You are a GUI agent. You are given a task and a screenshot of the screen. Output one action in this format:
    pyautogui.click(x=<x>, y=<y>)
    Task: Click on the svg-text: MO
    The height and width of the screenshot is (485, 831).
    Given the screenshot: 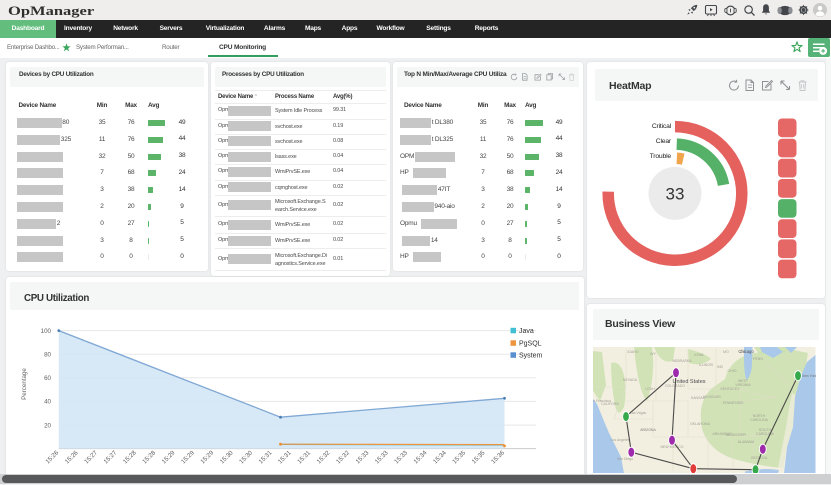 What is the action you would take?
    pyautogui.click(x=726, y=352)
    